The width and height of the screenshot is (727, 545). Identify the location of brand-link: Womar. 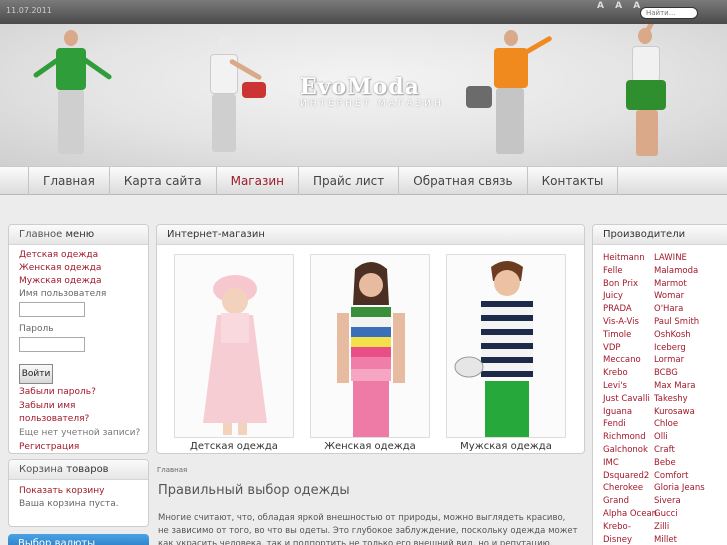
(684, 296).